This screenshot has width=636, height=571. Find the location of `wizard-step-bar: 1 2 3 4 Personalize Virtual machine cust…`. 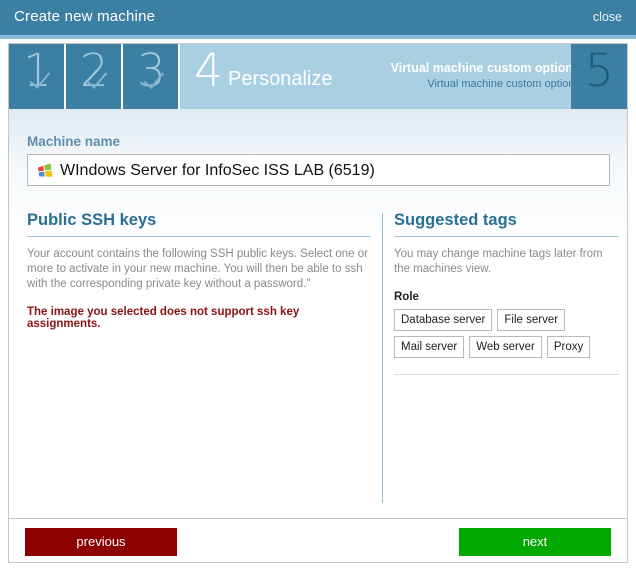

wizard-step-bar: 1 2 3 4 Personalize Virtual machine cust… is located at coordinates (318, 76).